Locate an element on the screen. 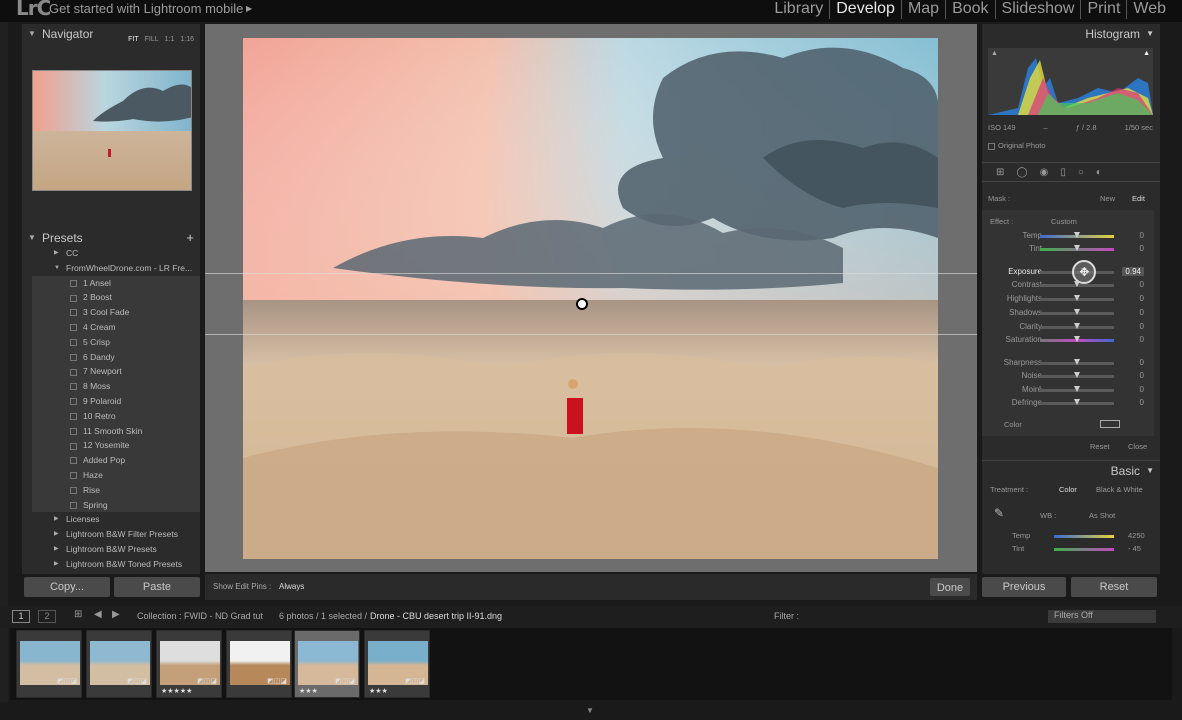 The image size is (1182, 720). preset-item: 11 Smooth Skin is located at coordinates (116, 431).